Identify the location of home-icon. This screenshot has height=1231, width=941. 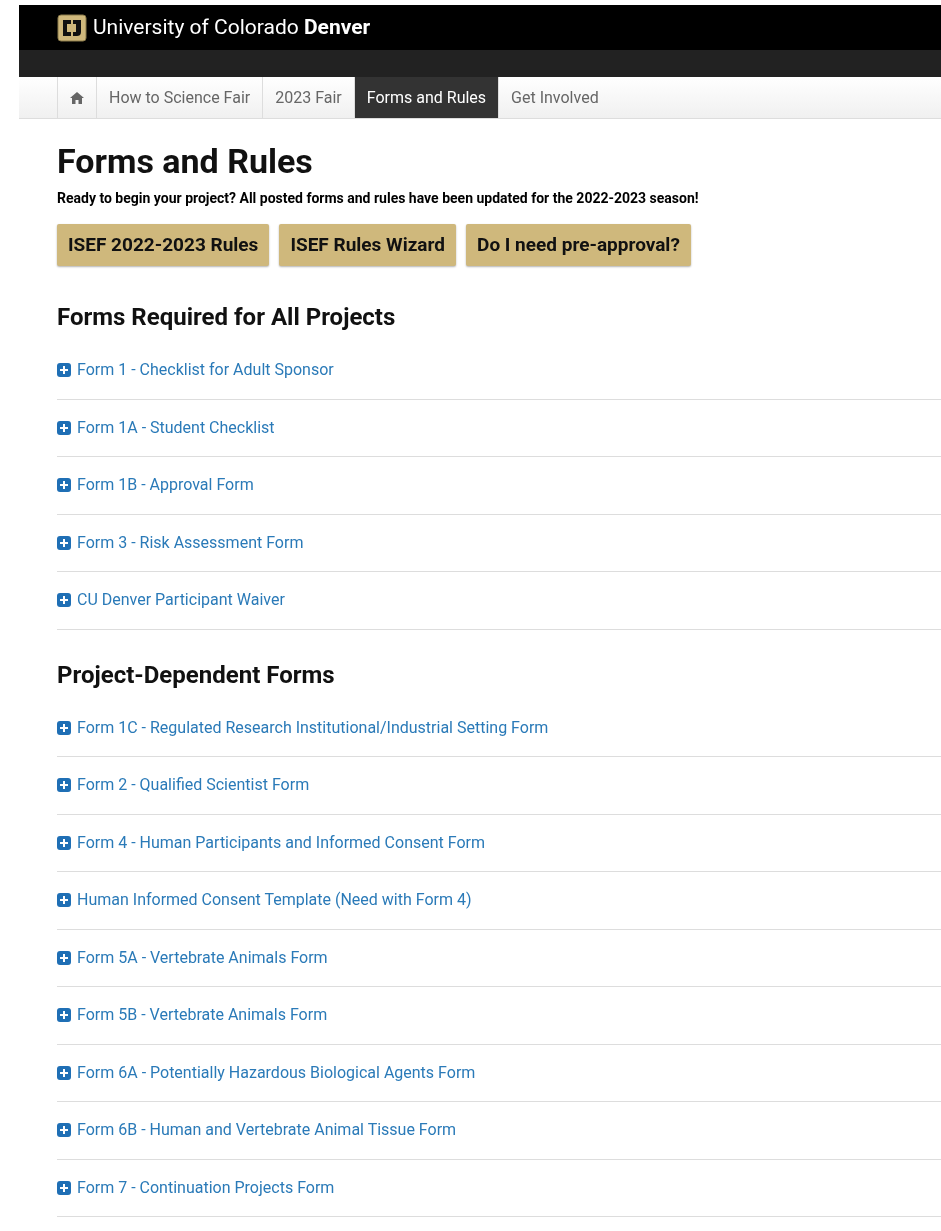
(77, 97).